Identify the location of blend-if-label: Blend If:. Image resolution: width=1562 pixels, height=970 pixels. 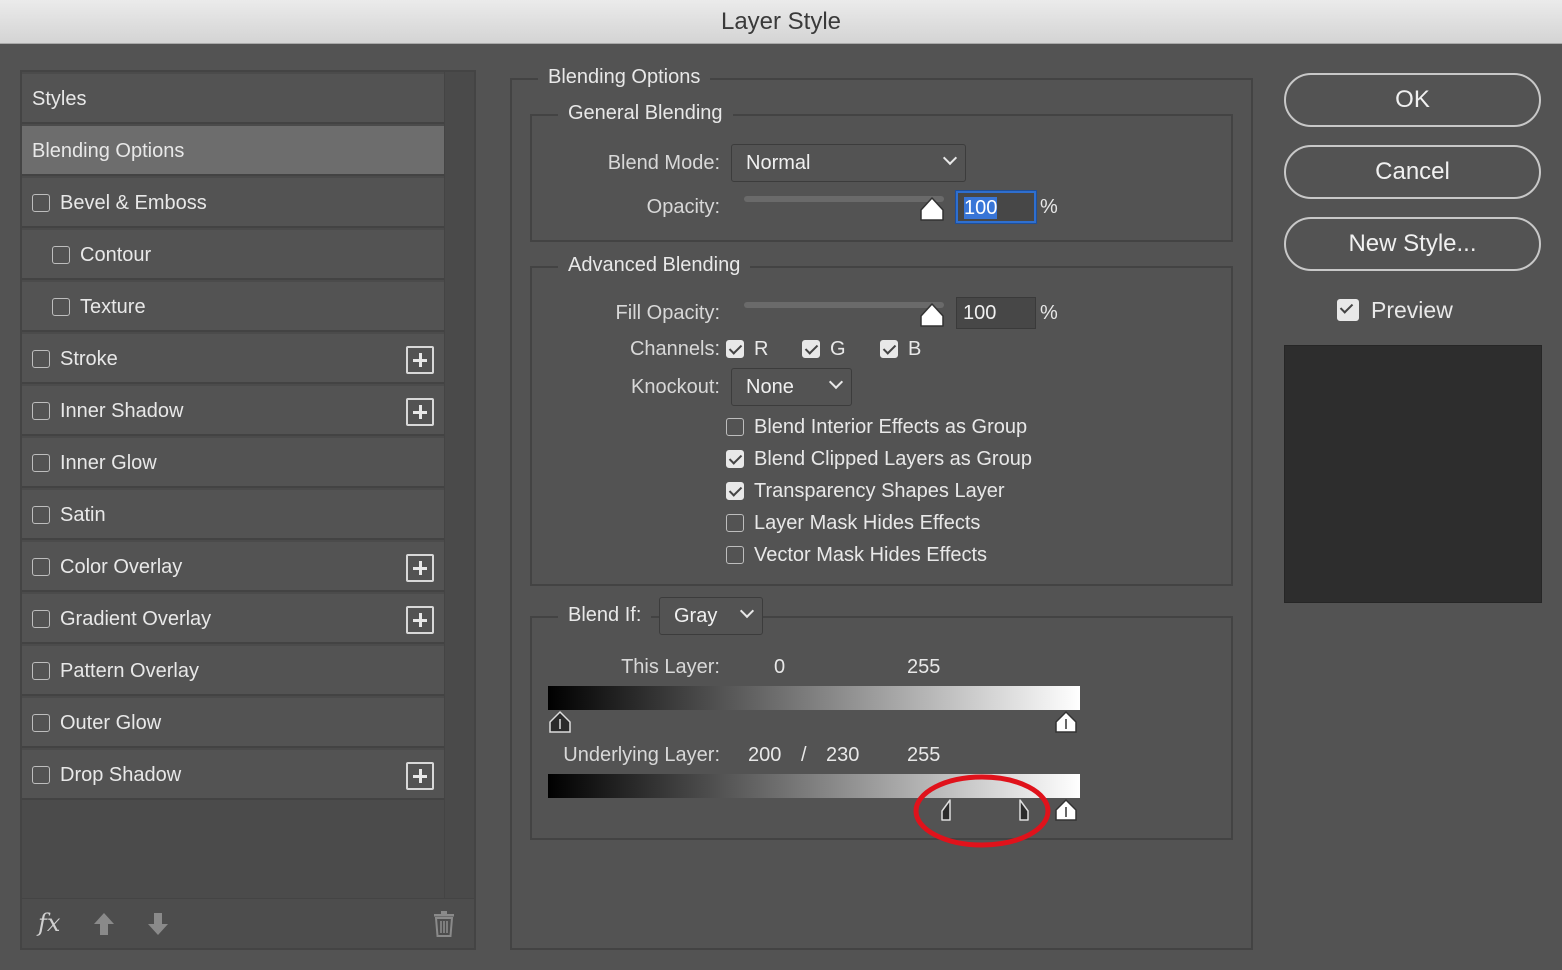
(605, 615).